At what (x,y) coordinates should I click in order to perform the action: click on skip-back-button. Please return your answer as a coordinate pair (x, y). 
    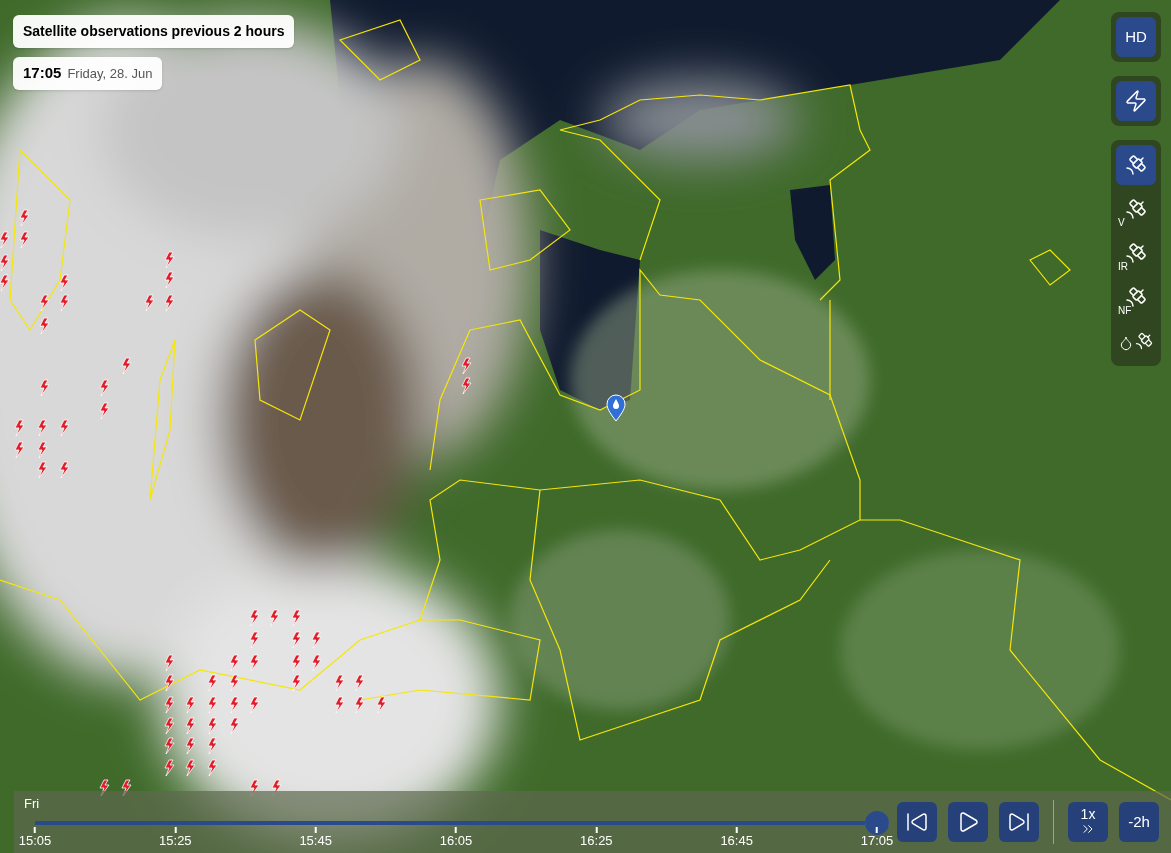
    Looking at the image, I should click on (917, 822).